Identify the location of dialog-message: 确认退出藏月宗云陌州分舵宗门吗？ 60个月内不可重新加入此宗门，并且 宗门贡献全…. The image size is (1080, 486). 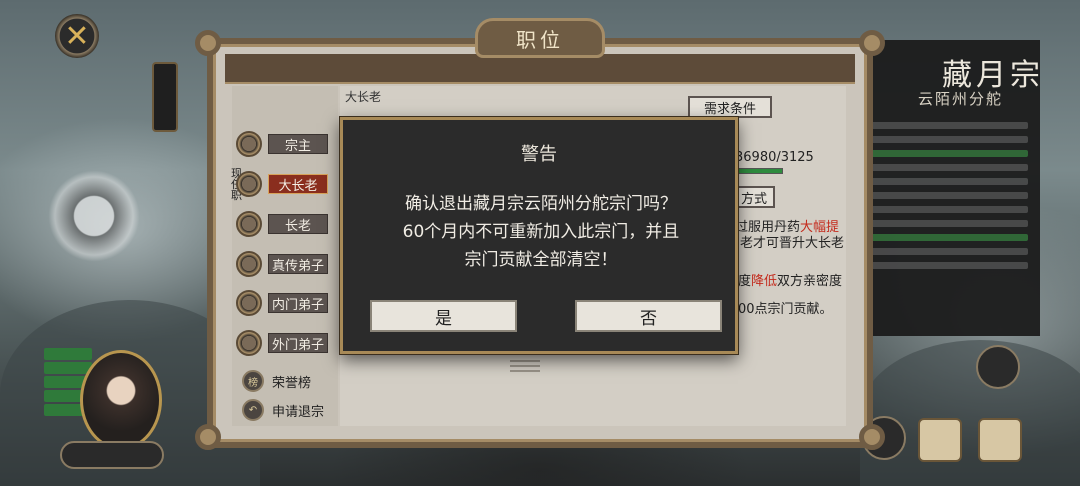
(541, 232).